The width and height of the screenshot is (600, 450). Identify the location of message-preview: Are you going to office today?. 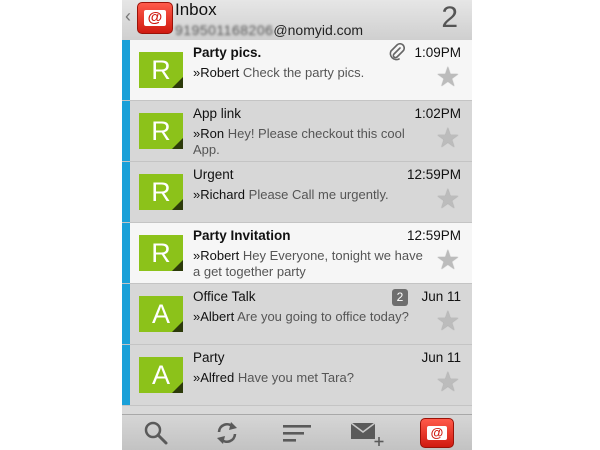
(323, 316).